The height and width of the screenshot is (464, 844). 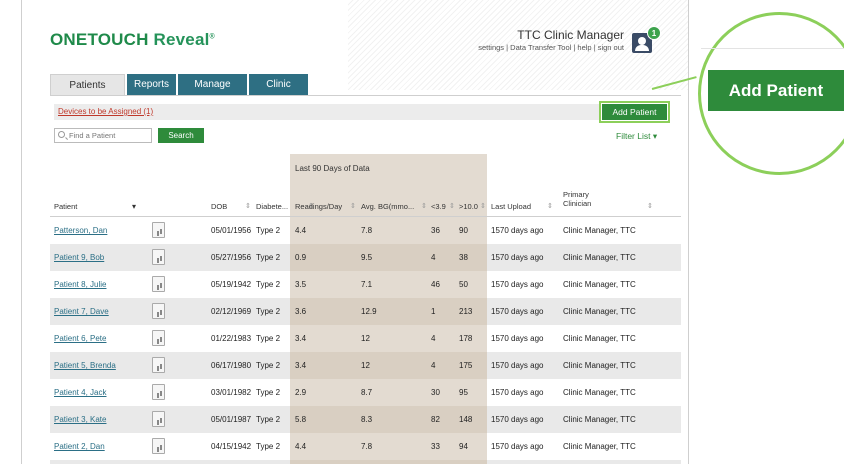 What do you see at coordinates (80, 419) in the screenshot?
I see `patient-name-link: Patient 3, Kate` at bounding box center [80, 419].